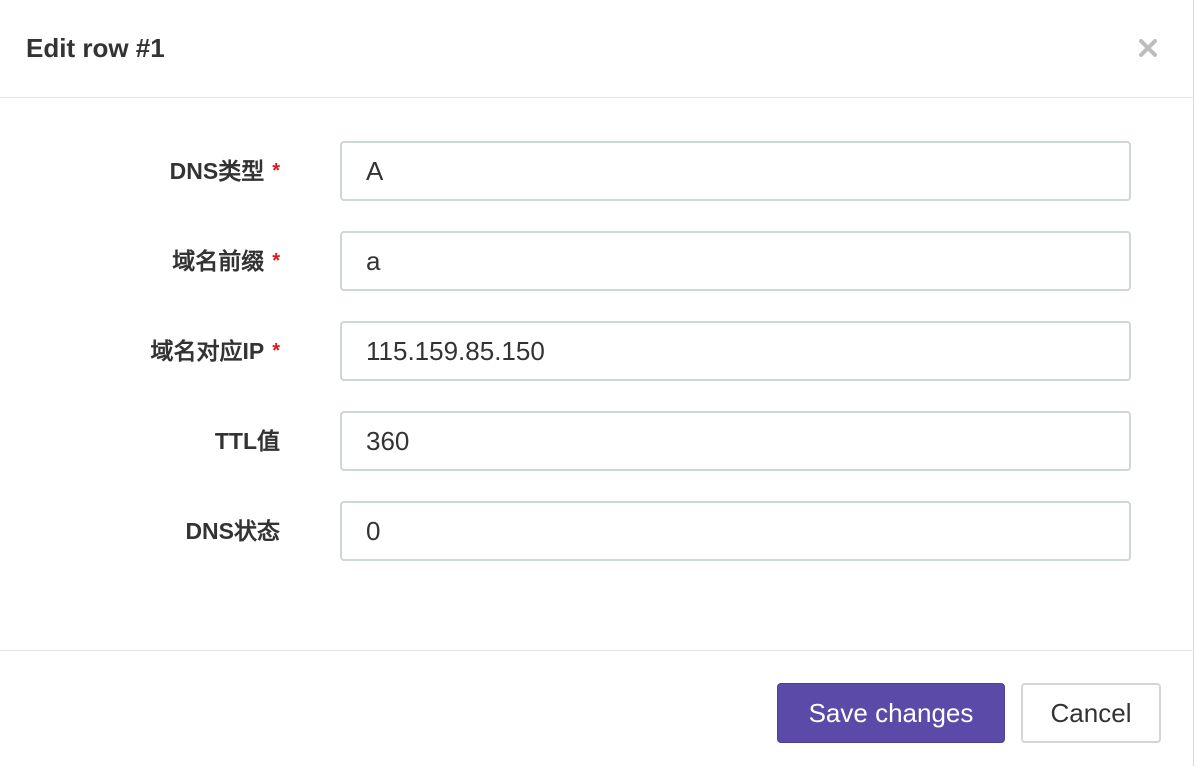 Image resolution: width=1194 pixels, height=766 pixels. I want to click on dns-status-label-text: DNS状态, so click(232, 531).